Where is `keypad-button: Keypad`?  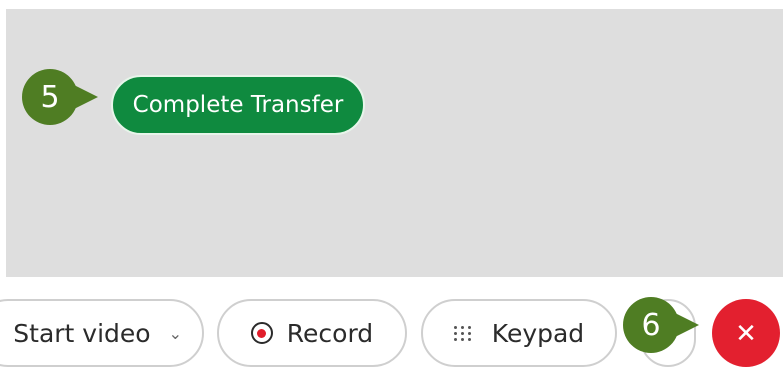
keypad-button: Keypad is located at coordinates (519, 333).